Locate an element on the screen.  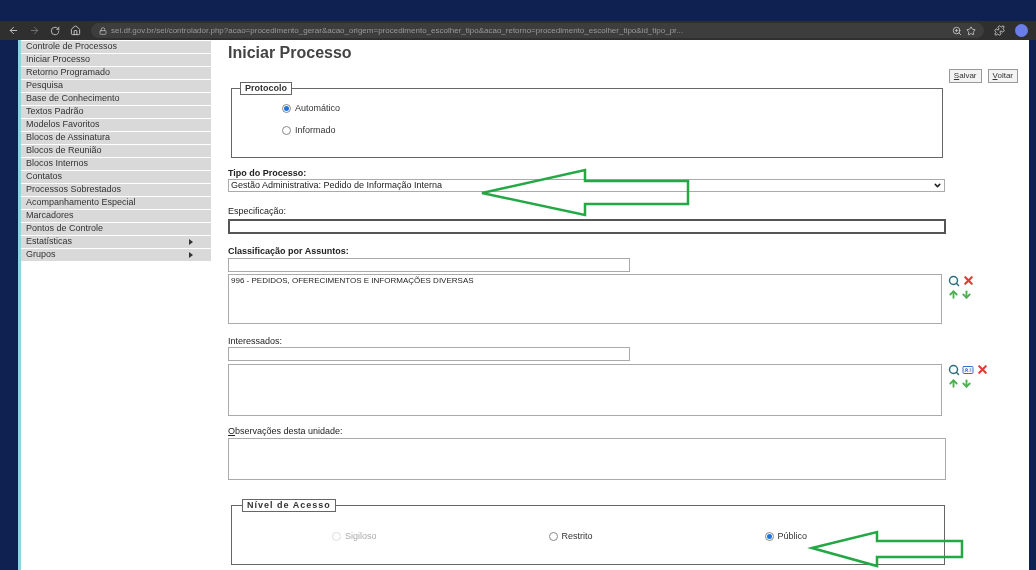
interested-search-field is located at coordinates (429, 354).